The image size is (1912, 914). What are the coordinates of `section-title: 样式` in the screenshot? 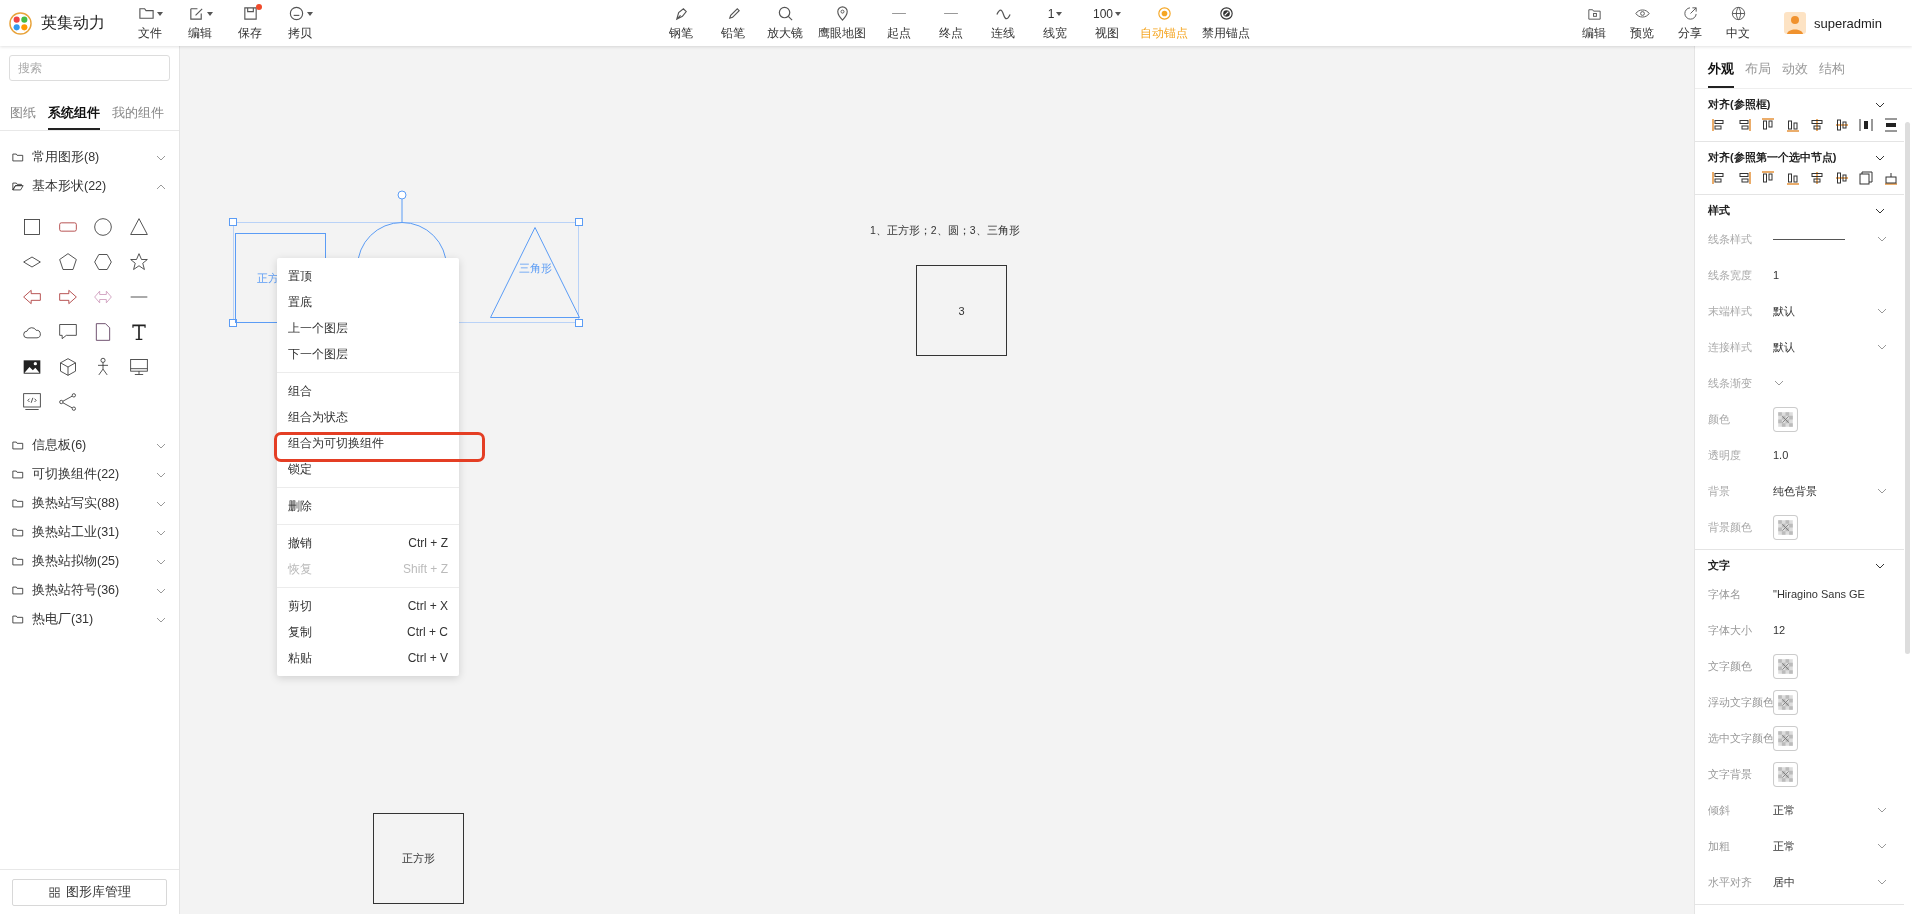 It's located at (1719, 210).